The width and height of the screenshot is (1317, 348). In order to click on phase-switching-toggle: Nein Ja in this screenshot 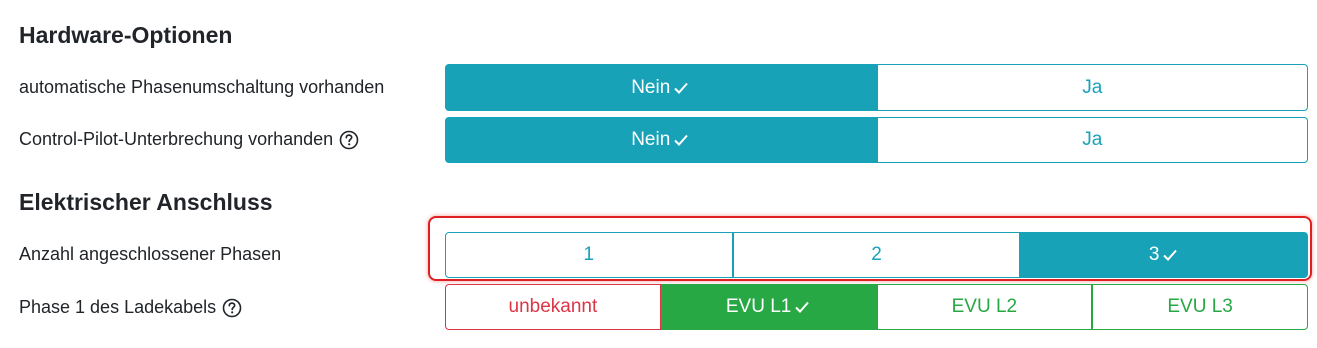, I will do `click(876, 87)`.